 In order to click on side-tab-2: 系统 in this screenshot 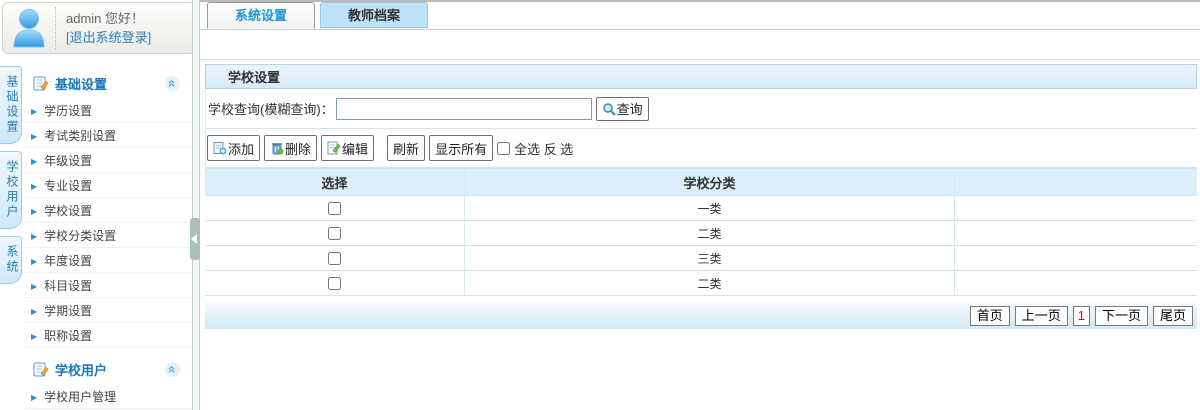, I will do `click(11, 260)`.